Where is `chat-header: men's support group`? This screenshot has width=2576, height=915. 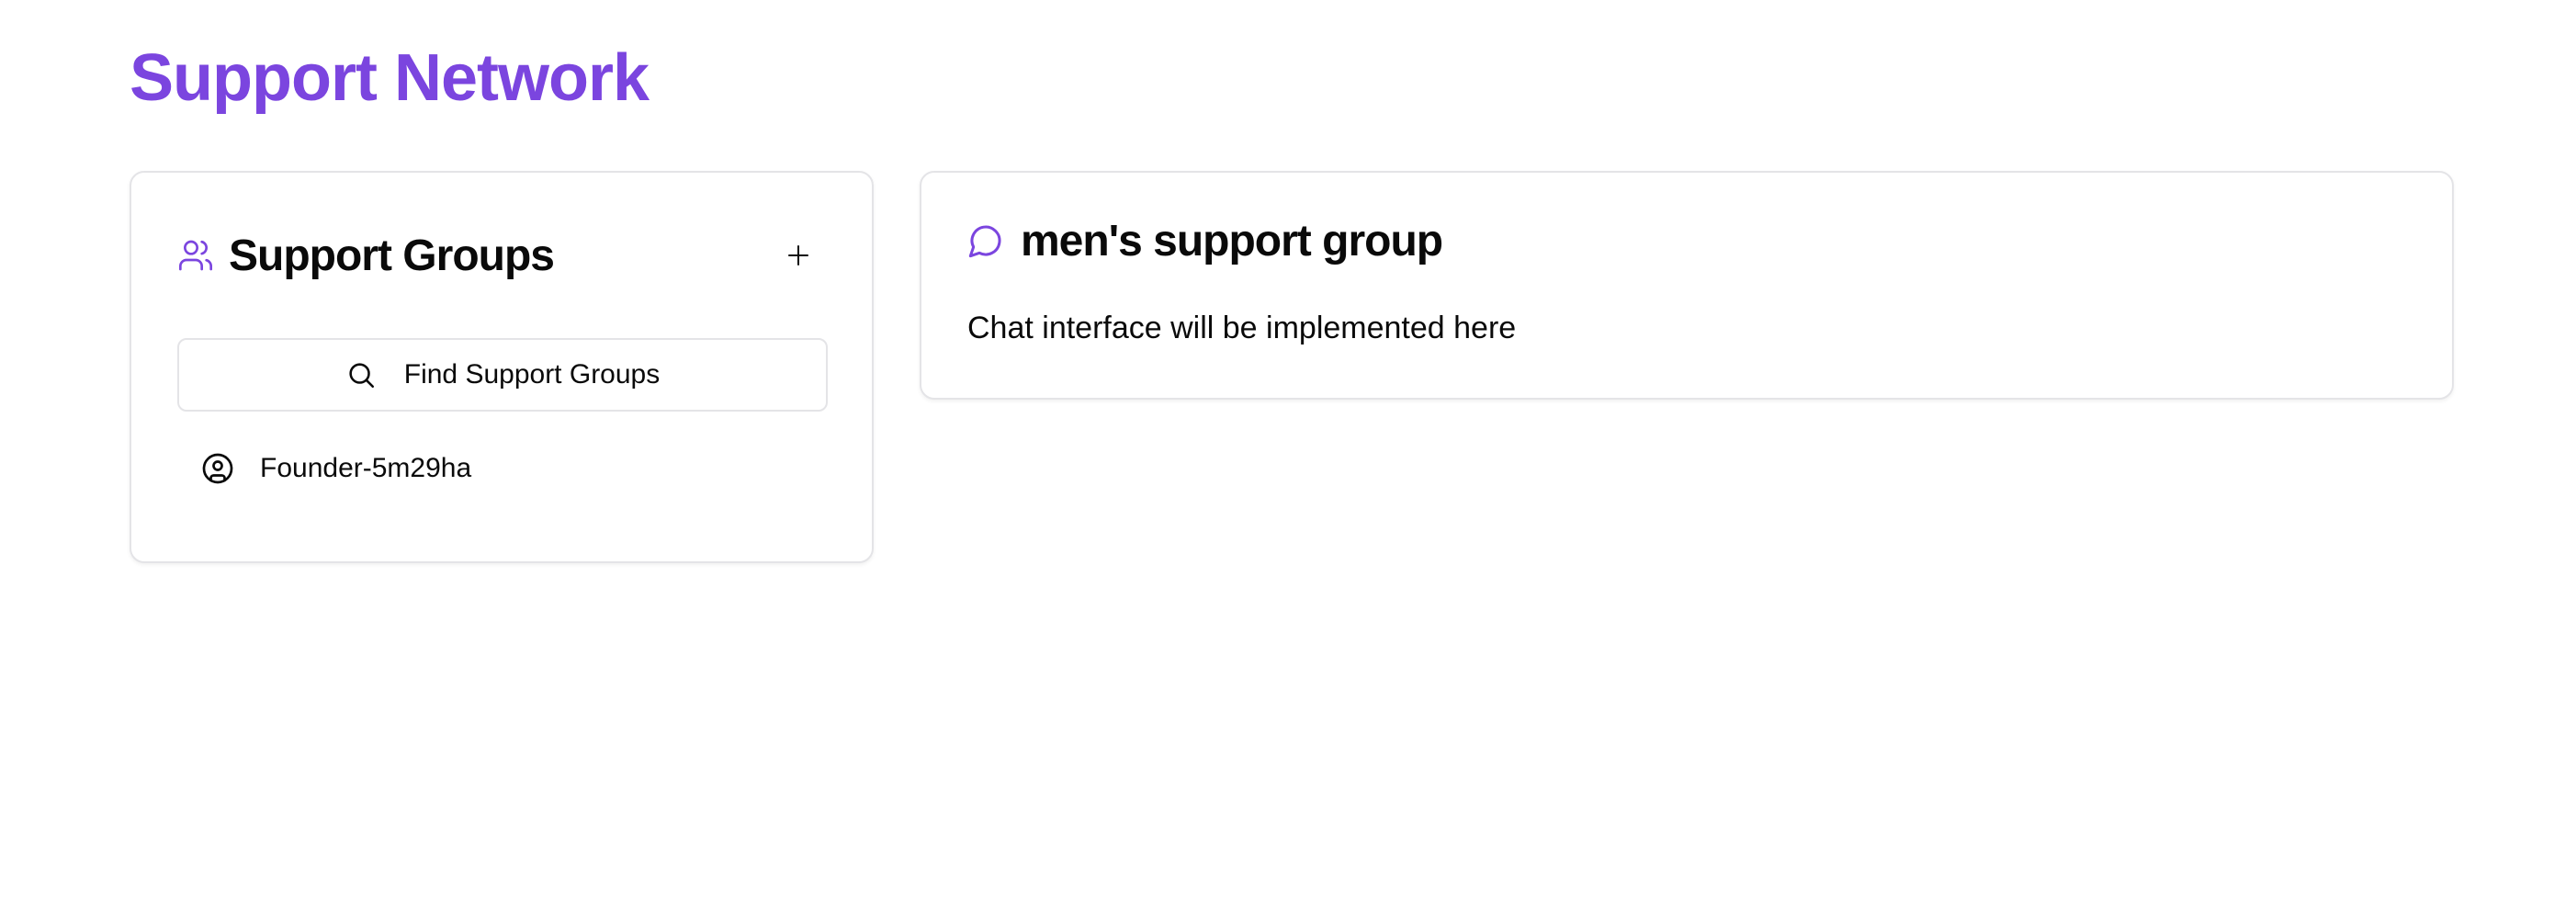 chat-header: men's support group is located at coordinates (1205, 240).